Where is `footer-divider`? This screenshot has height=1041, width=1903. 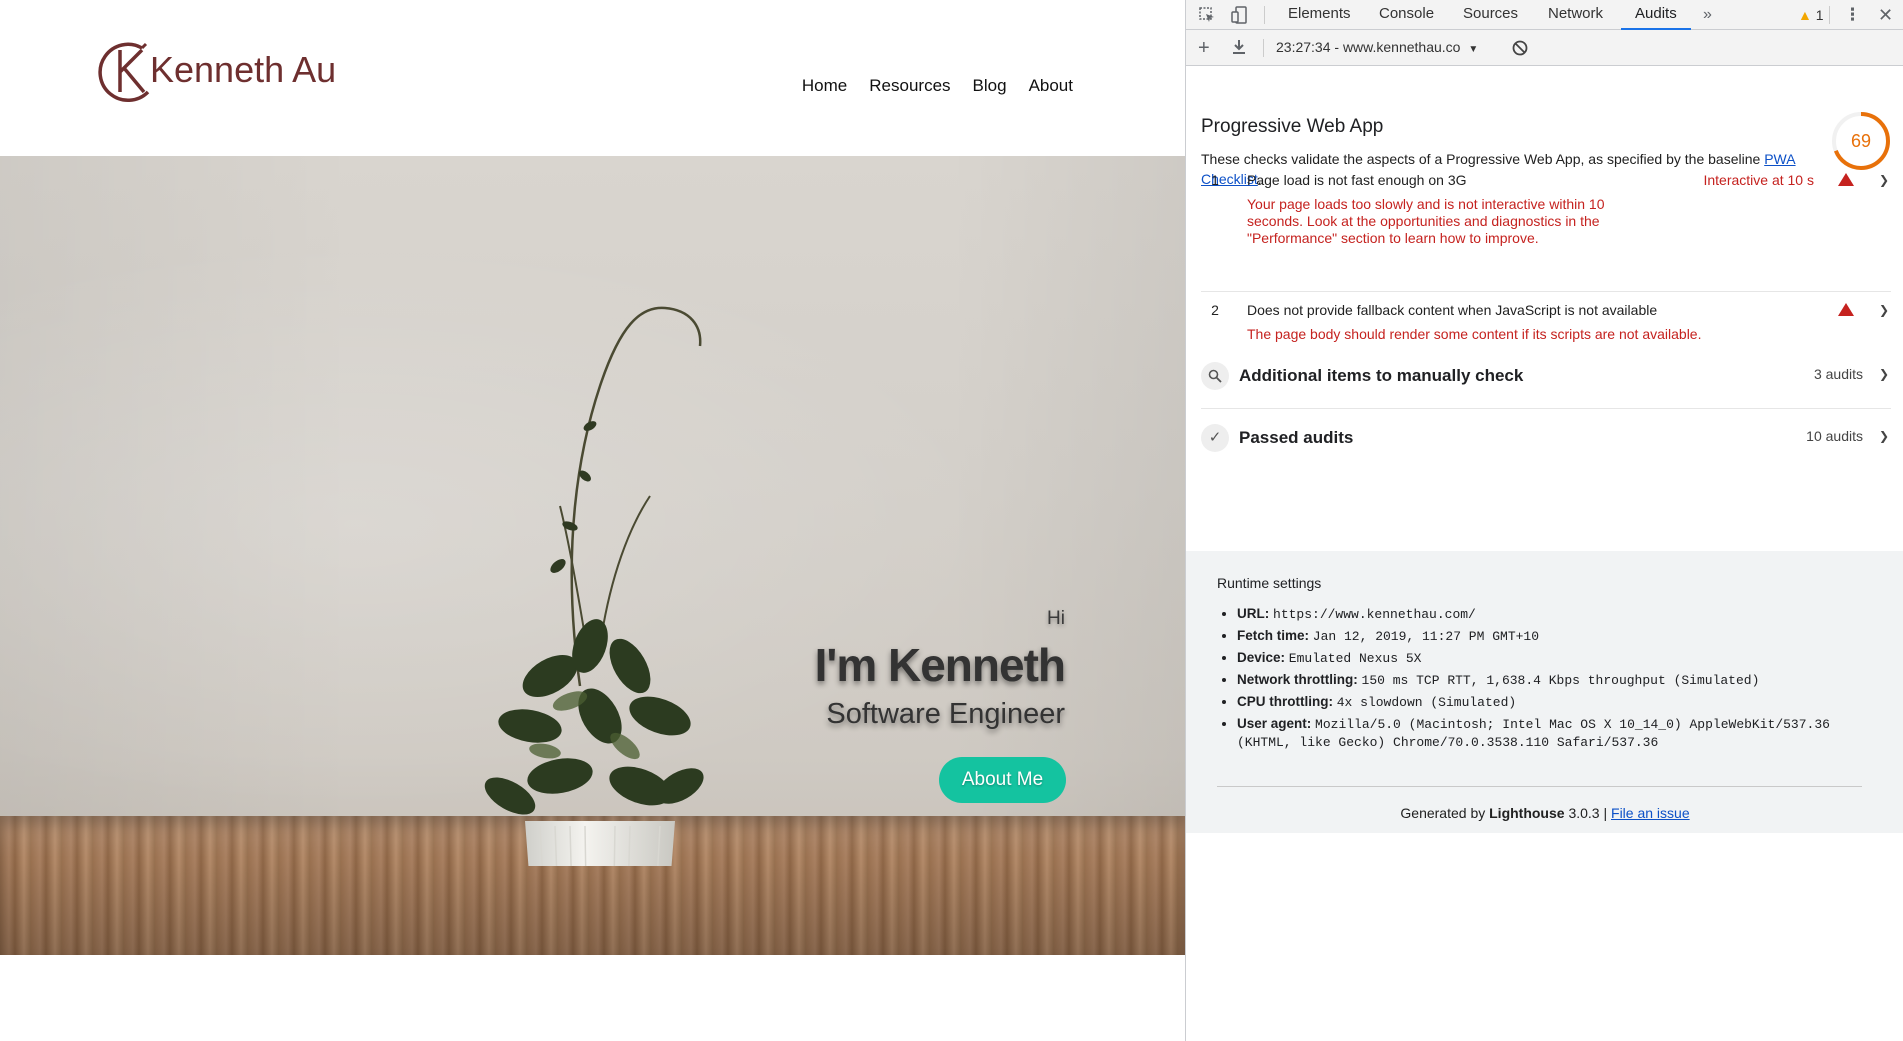 footer-divider is located at coordinates (1539, 786).